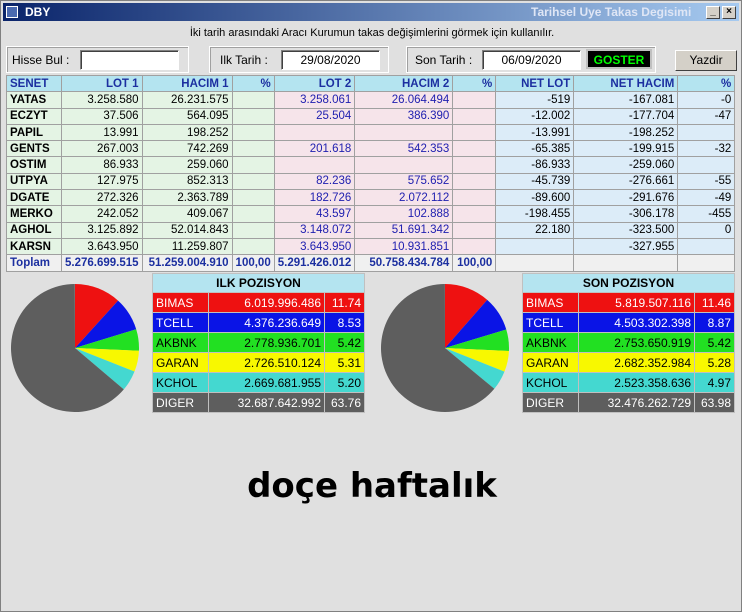  I want to click on value-cell: 386.390, so click(404, 116).